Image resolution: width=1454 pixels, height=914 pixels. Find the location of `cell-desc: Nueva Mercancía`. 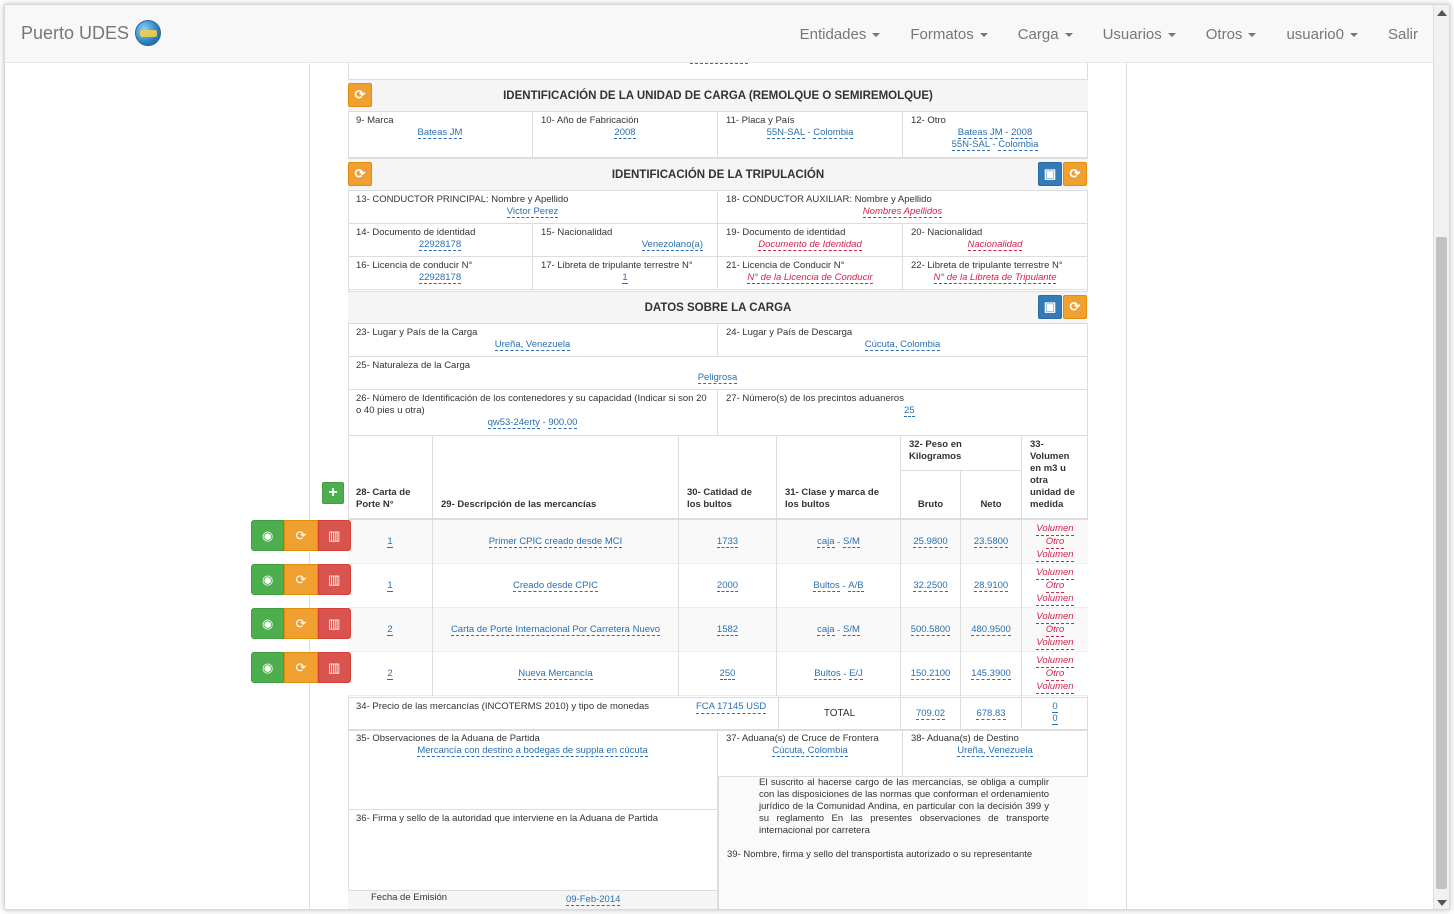

cell-desc: Nueva Mercancía is located at coordinates (555, 674).